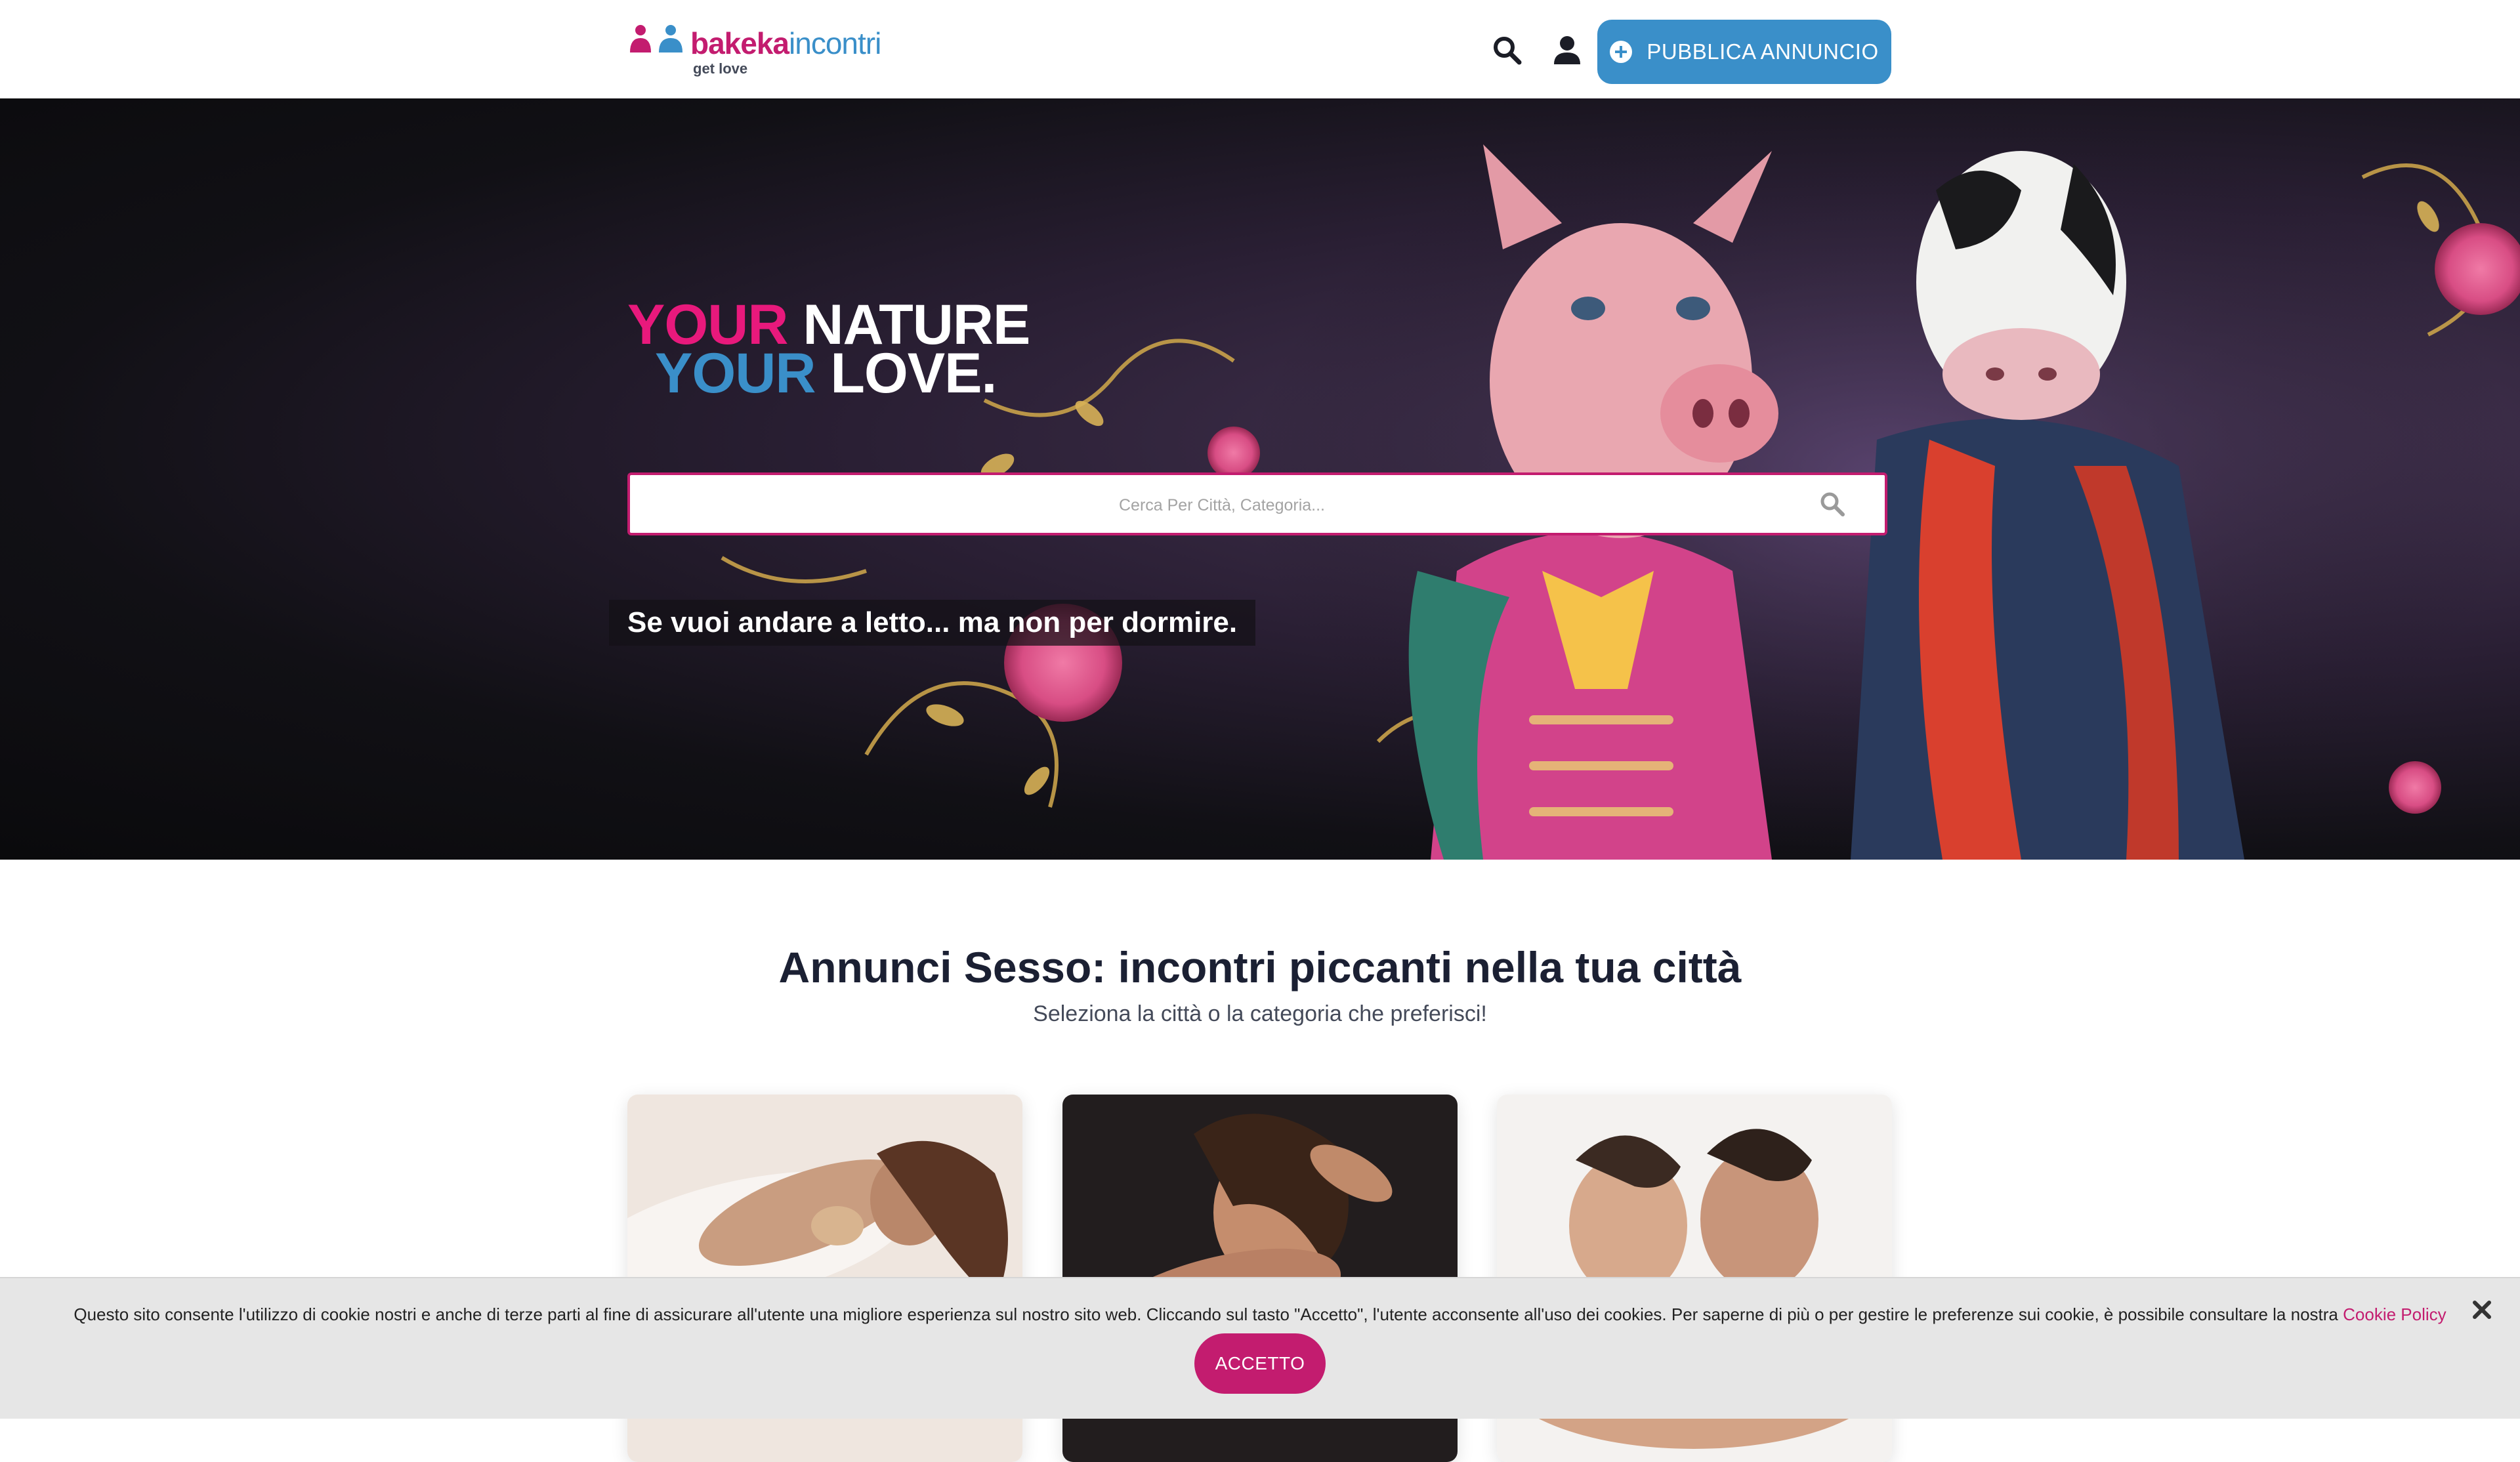  What do you see at coordinates (2394, 1314) in the screenshot?
I see `cookie-policy-link: Cookie Policy` at bounding box center [2394, 1314].